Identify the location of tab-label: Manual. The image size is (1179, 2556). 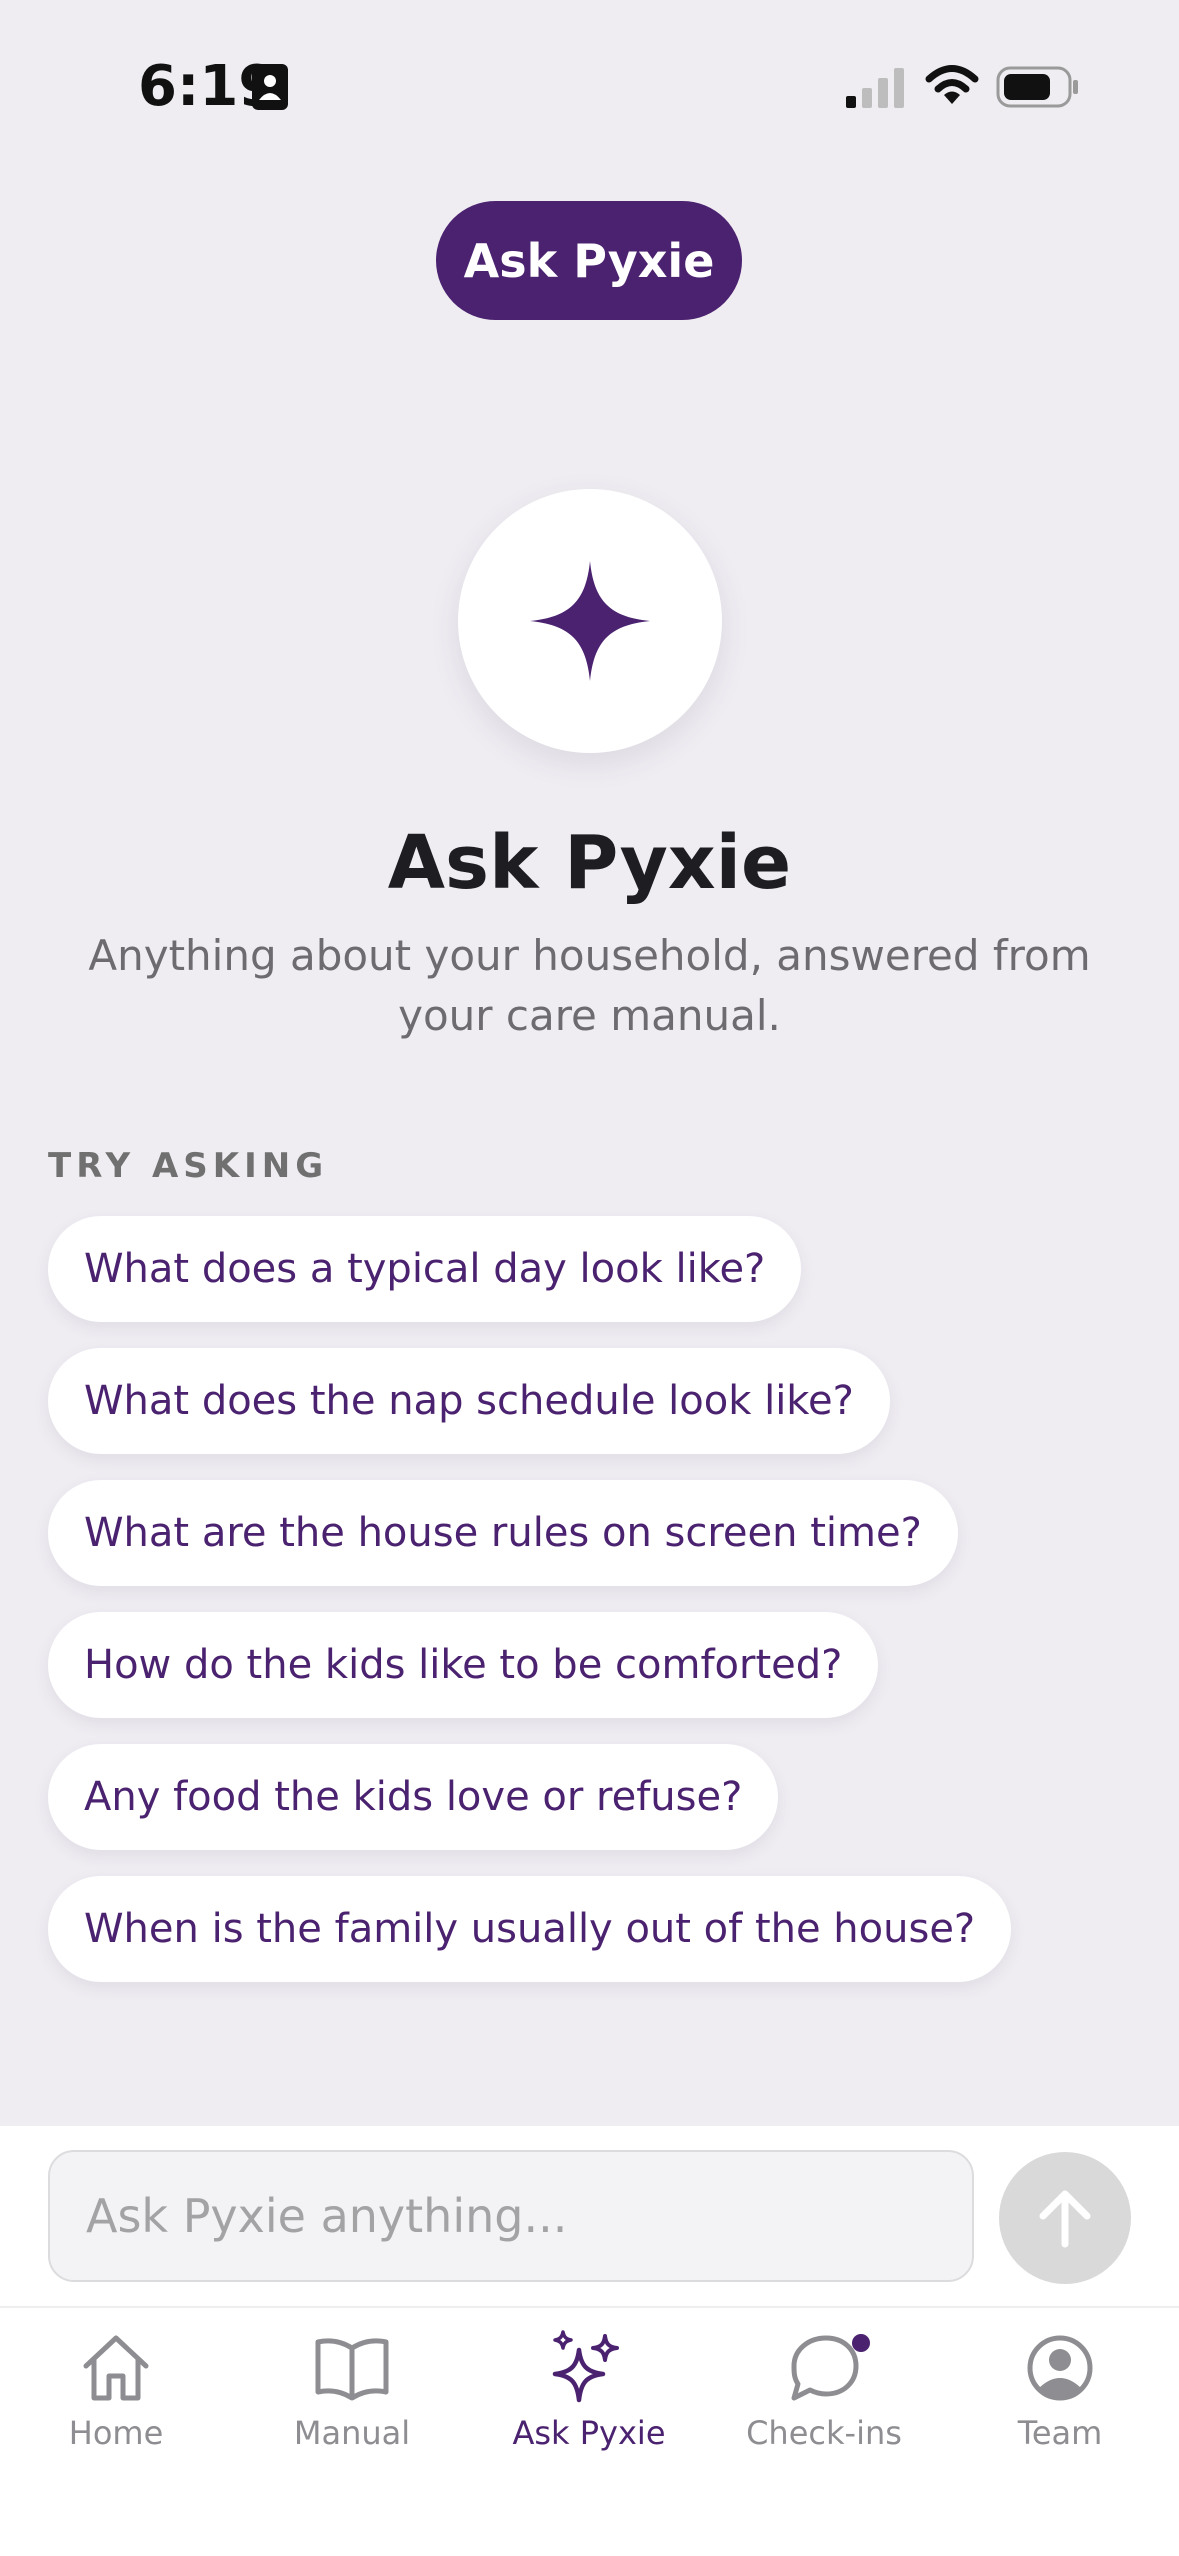
(352, 2433).